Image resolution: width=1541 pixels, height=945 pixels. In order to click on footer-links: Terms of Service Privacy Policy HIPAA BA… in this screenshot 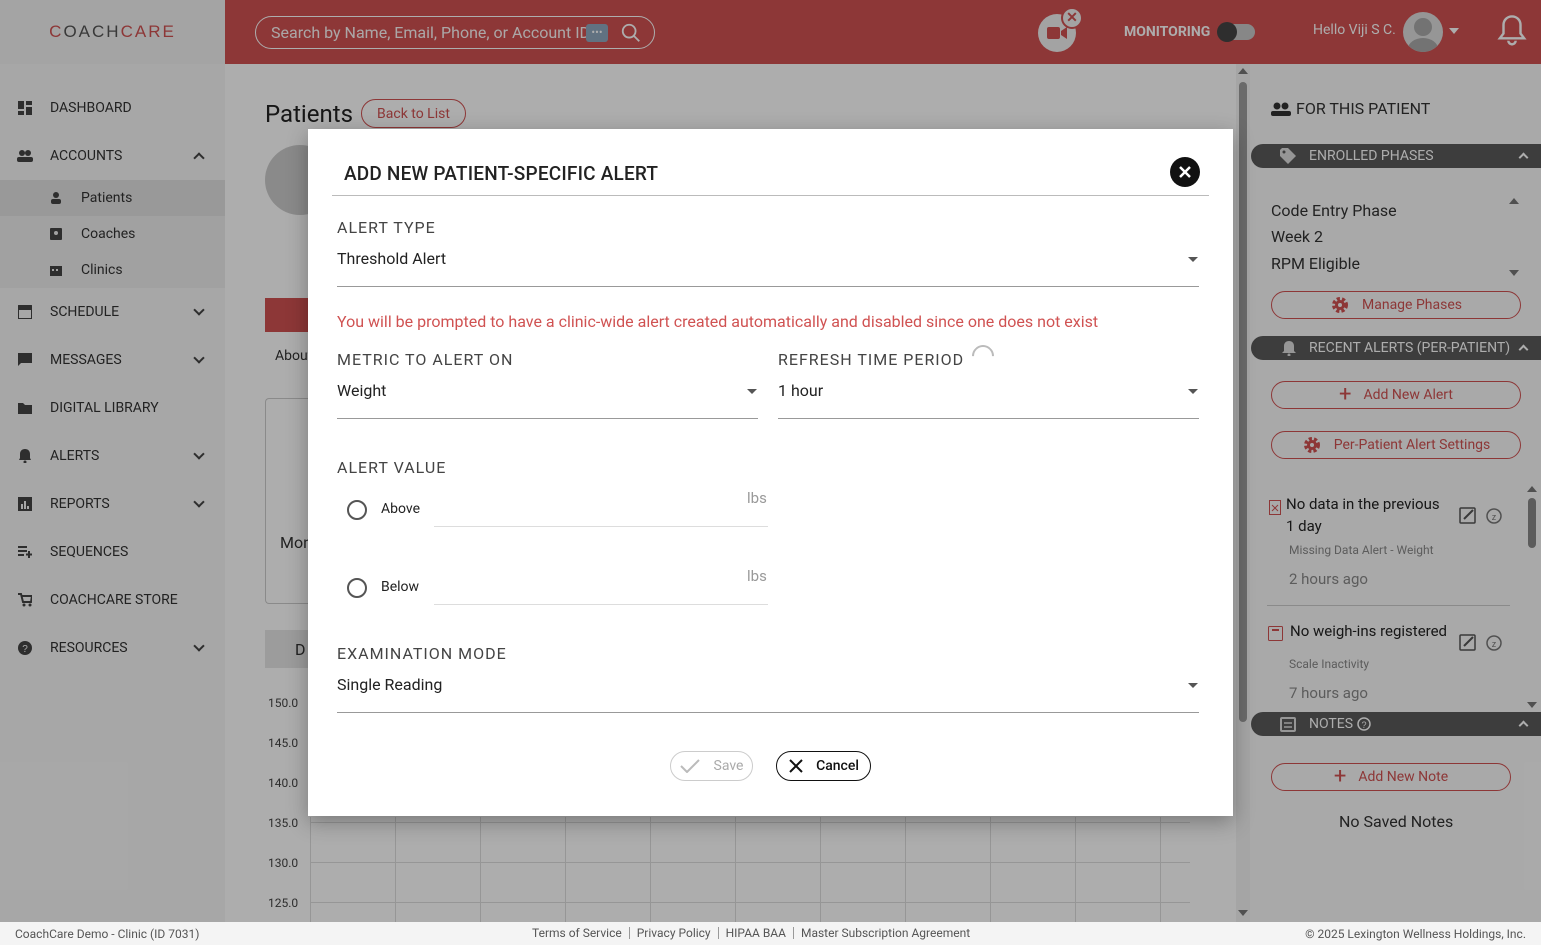, I will do `click(754, 933)`.